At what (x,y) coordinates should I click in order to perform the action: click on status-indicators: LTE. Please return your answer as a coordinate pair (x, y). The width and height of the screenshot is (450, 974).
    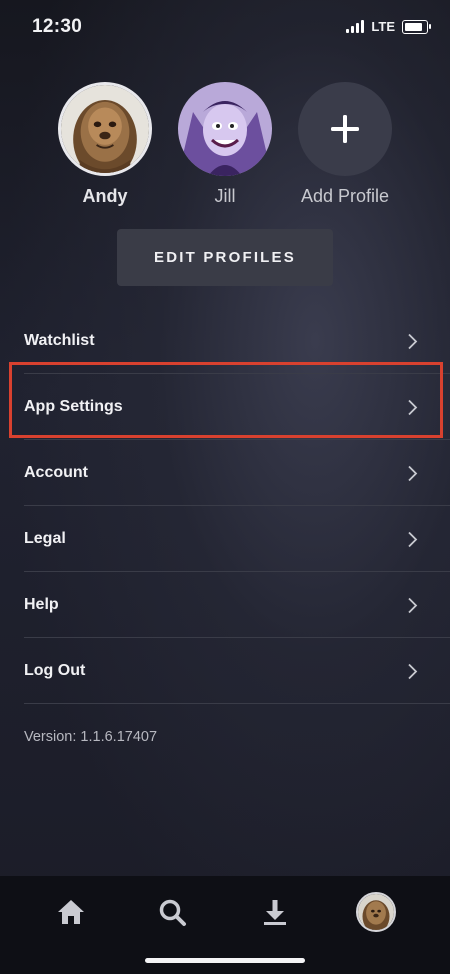
    Looking at the image, I should click on (388, 26).